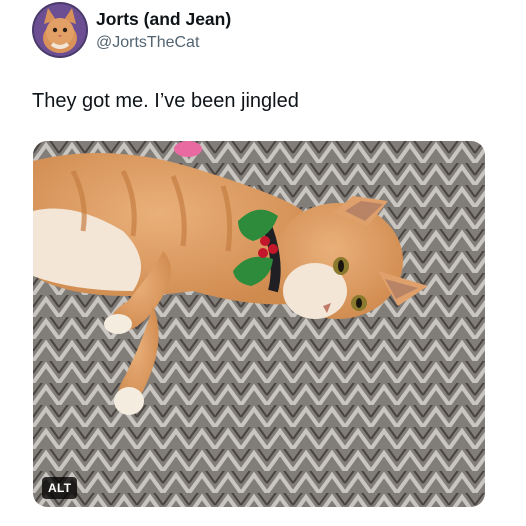  I want to click on tweet-text: They got me. I’ve been jingled, so click(165, 101).